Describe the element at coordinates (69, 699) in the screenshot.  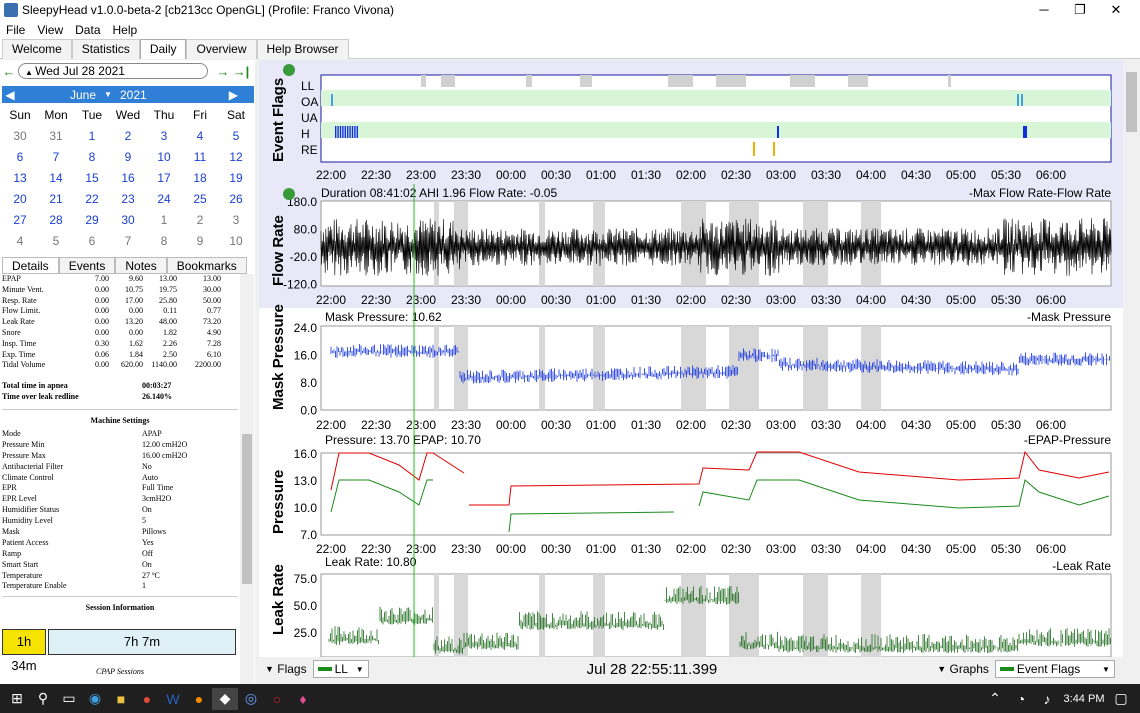
I see `task-view-icon: ▭` at that location.